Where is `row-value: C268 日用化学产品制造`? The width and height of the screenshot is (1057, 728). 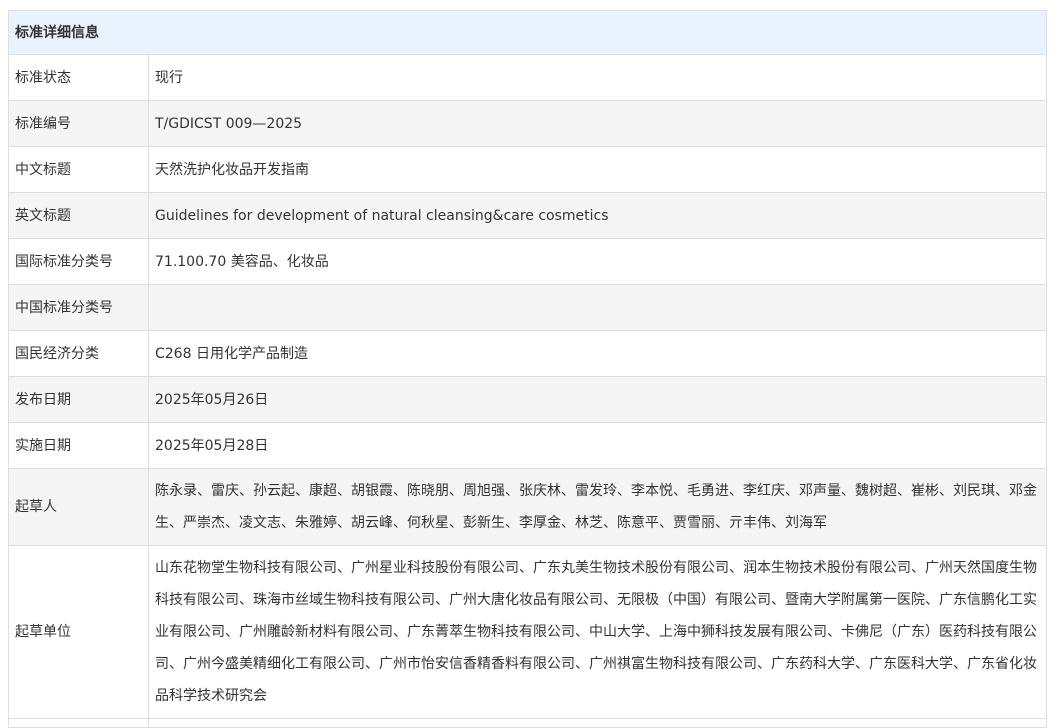
row-value: C268 日用化学产品制造 is located at coordinates (597, 353).